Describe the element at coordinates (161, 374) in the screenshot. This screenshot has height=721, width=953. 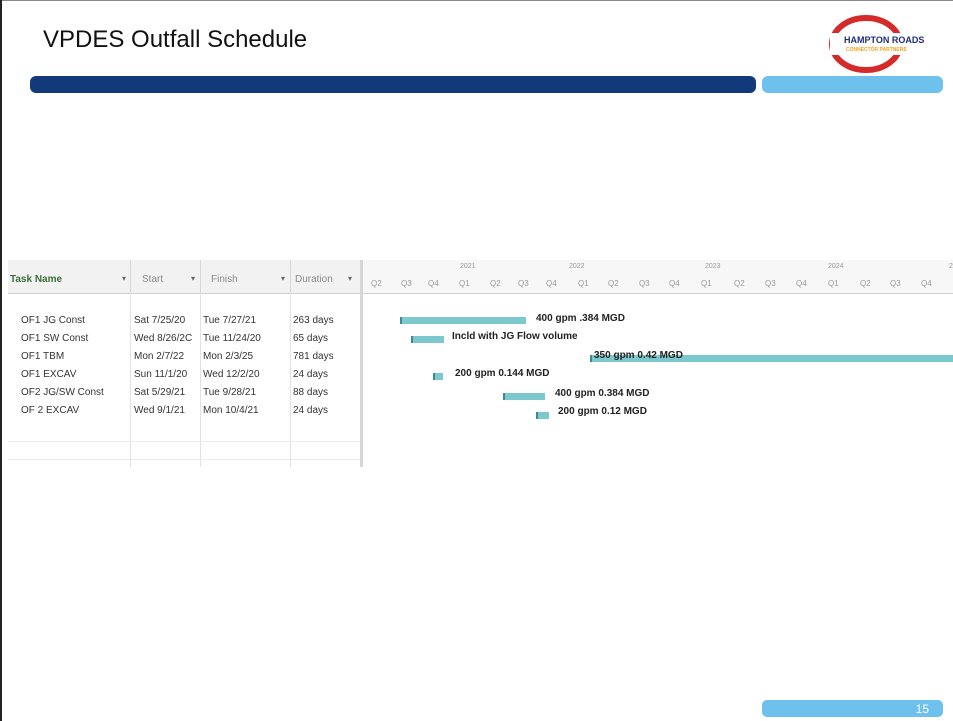
I see `task-start: Sun 11/1/20` at that location.